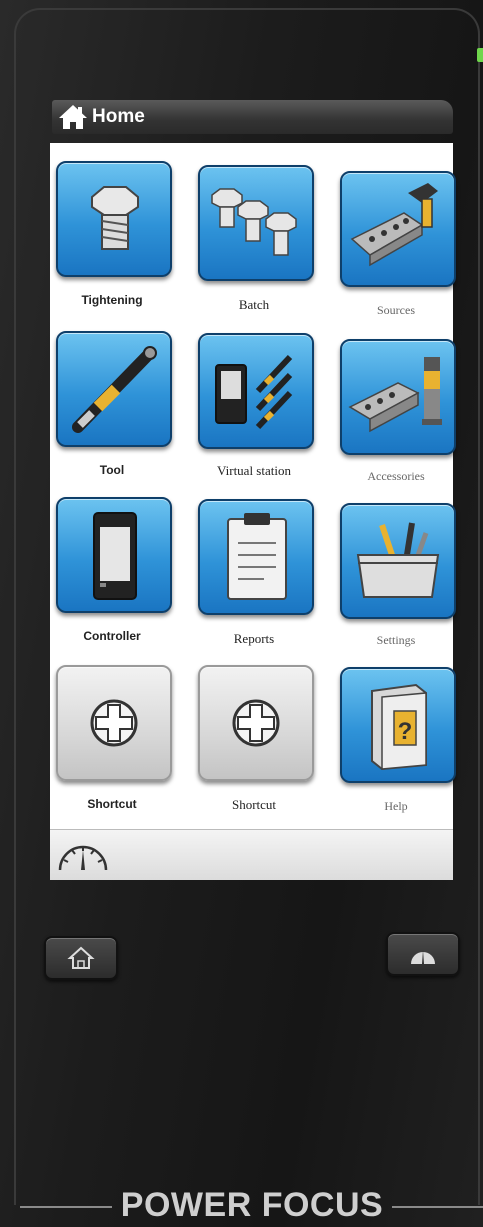 The height and width of the screenshot is (1227, 483). What do you see at coordinates (395, 395) in the screenshot?
I see `accessories-icon` at bounding box center [395, 395].